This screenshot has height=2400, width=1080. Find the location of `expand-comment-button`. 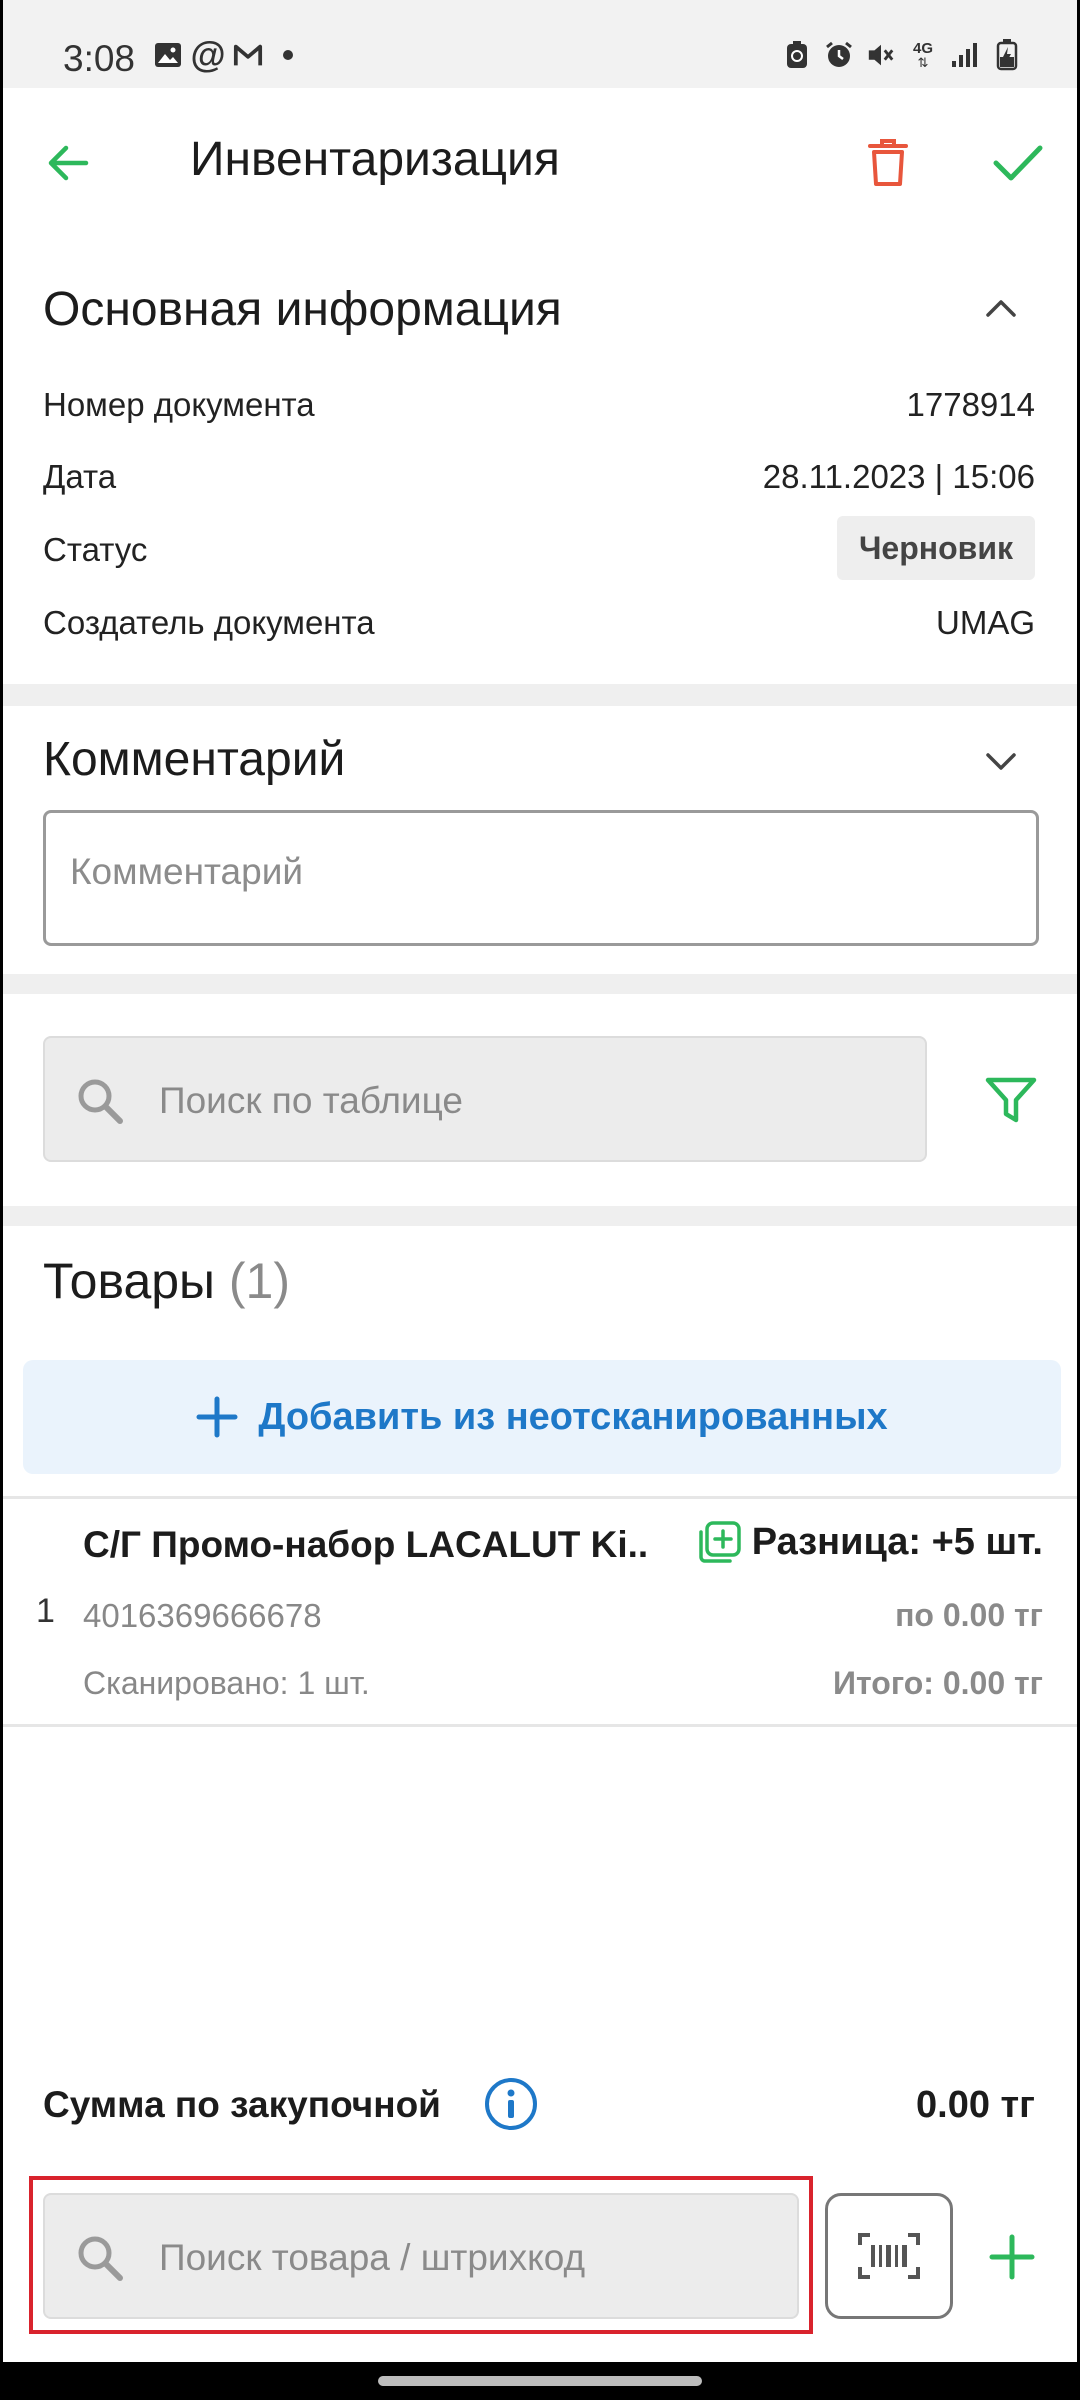

expand-comment-button is located at coordinates (1001, 762).